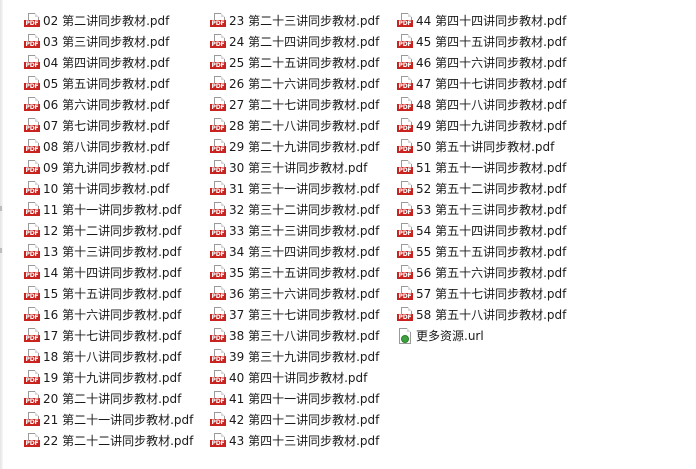 This screenshot has width=696, height=469. I want to click on pdf-file-item: PDF 17 第十七讲同步教材.pdf, so click(108, 335).